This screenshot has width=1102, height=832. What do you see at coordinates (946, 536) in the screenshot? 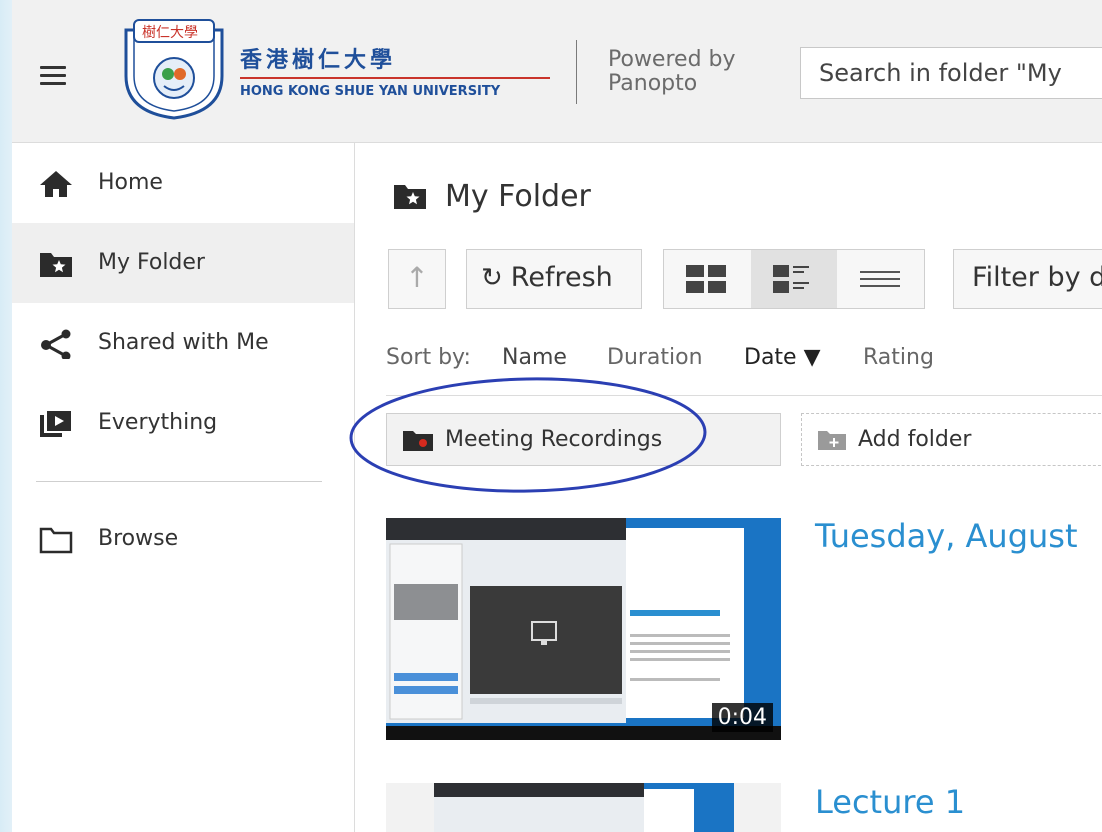
I see `session-title-link: Tuesday, August` at bounding box center [946, 536].